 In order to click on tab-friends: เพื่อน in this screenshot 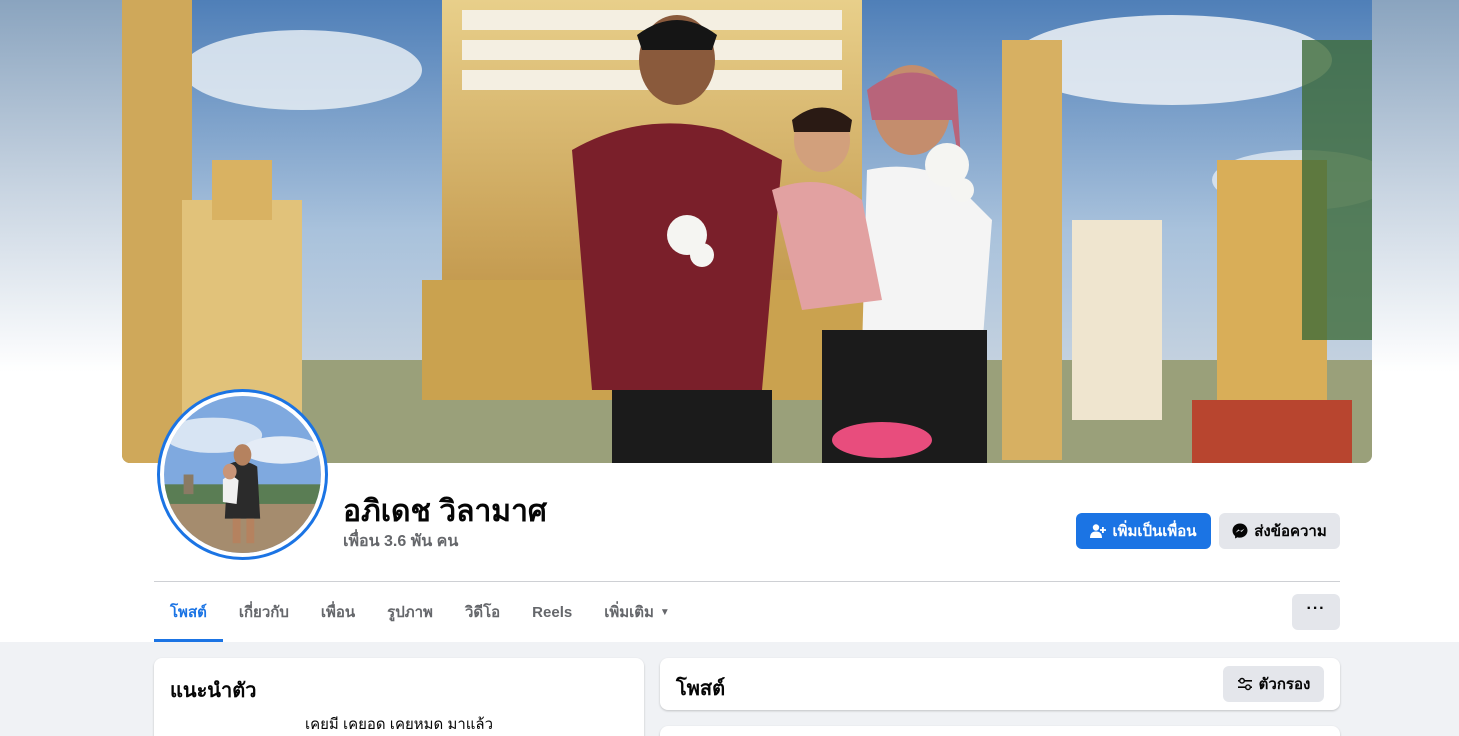, I will do `click(338, 612)`.